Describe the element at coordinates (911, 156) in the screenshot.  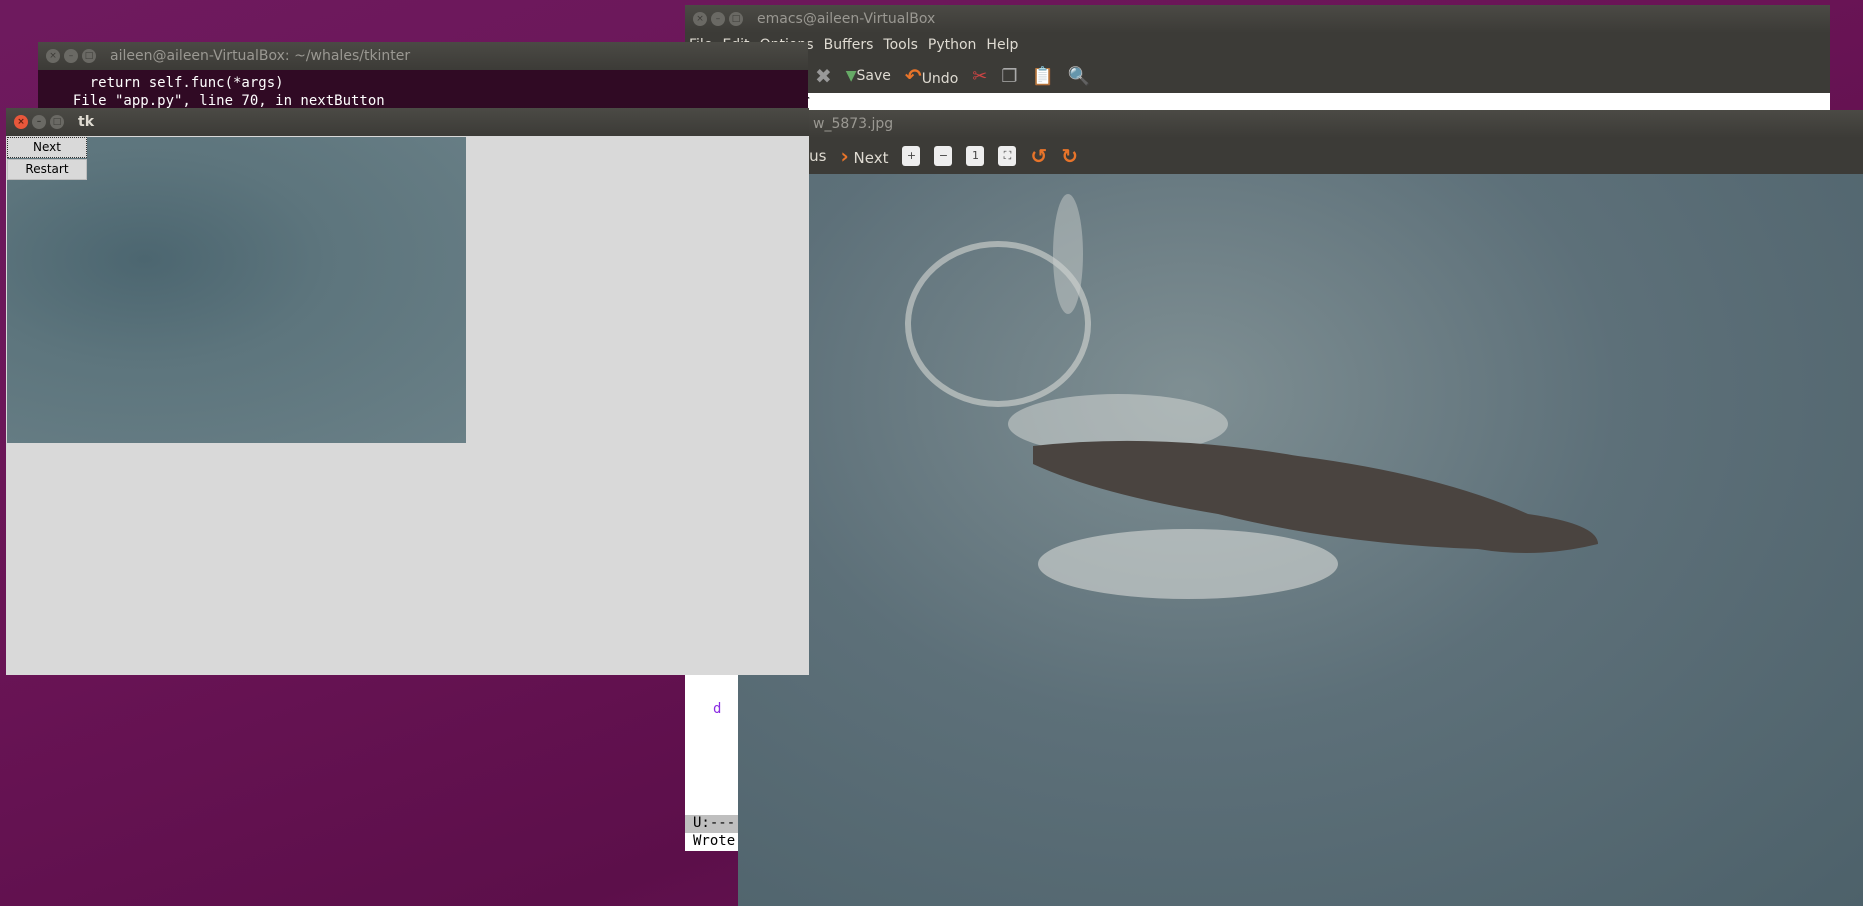
I see `zoom-in-icon: +` at that location.